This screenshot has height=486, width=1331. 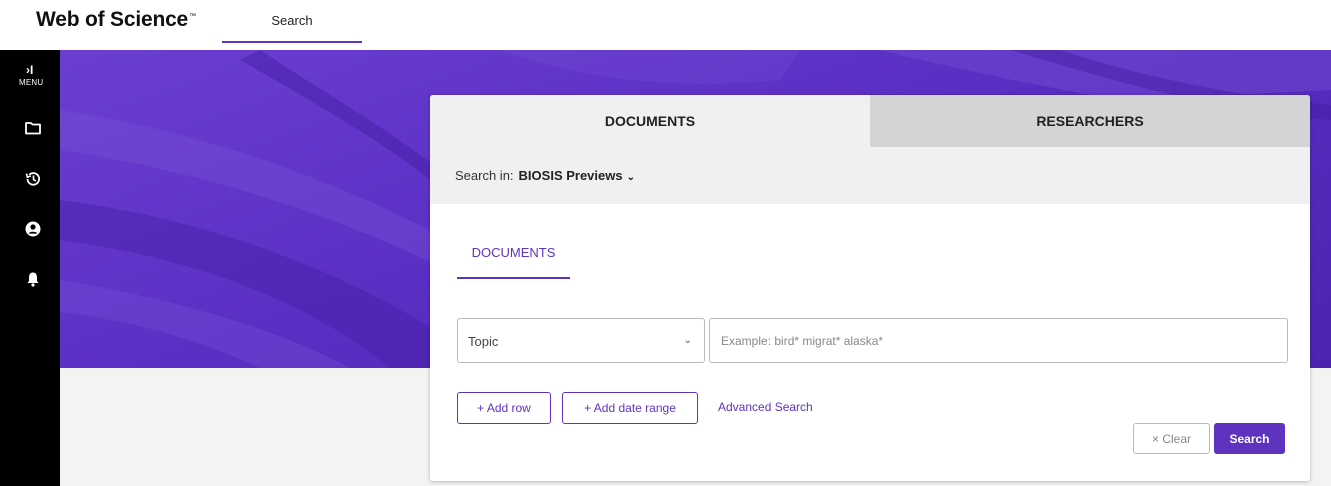 I want to click on search-type-tabs: DOCUMENTS RESEARCHERS, so click(x=870, y=121).